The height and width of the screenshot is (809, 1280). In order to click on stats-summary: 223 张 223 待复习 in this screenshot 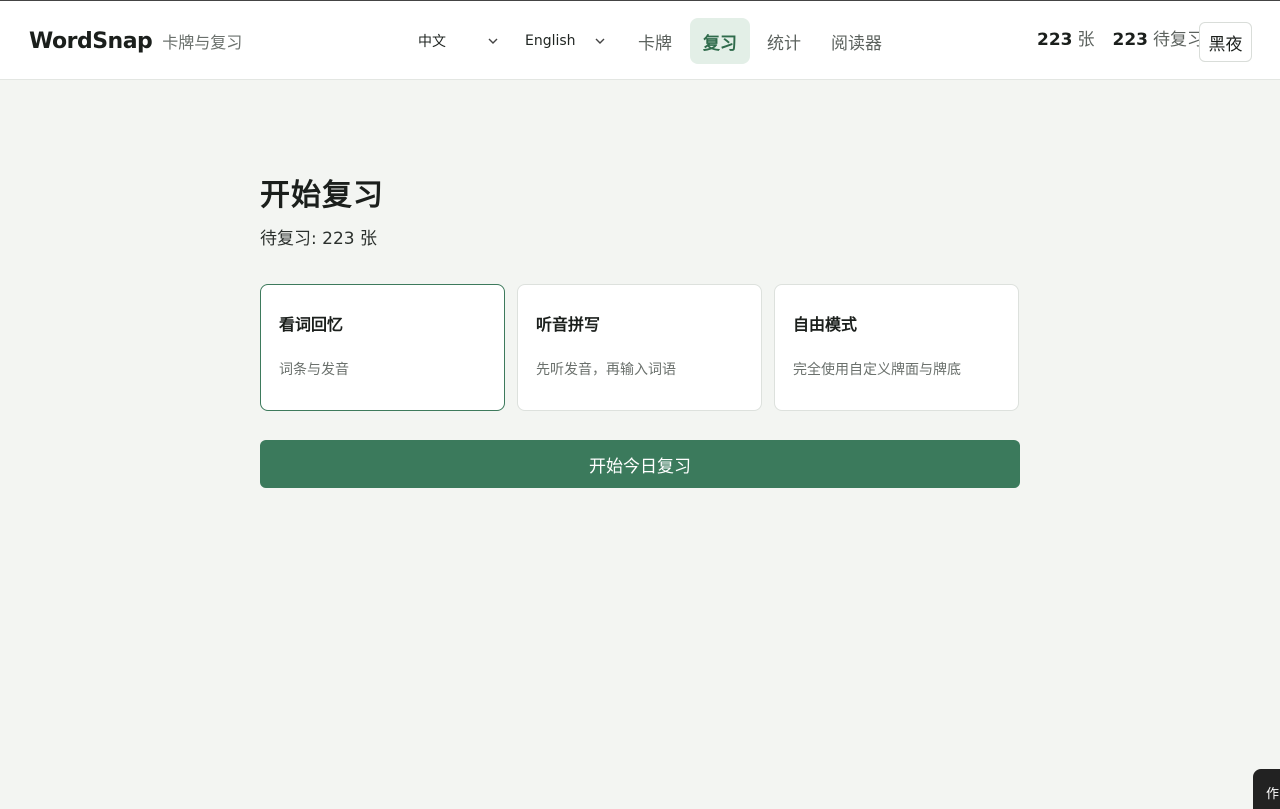, I will do `click(1120, 37)`.